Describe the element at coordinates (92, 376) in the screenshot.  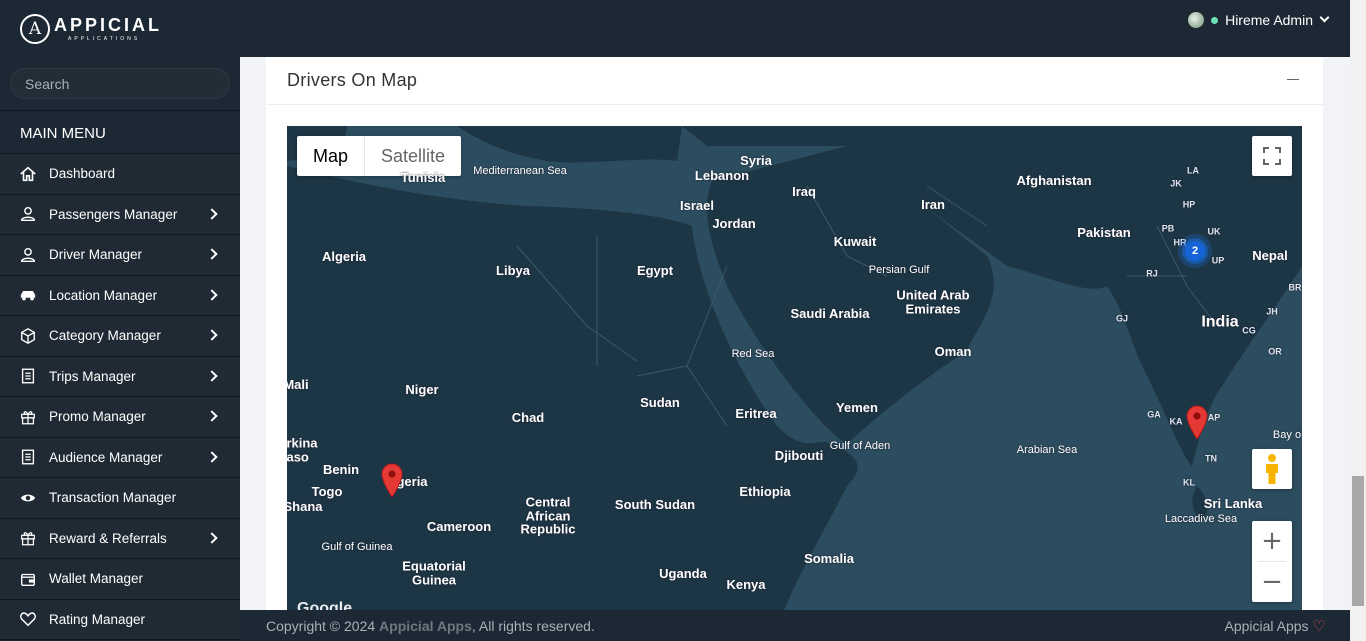
I see `sidebar-item-label: Trips Manager` at that location.